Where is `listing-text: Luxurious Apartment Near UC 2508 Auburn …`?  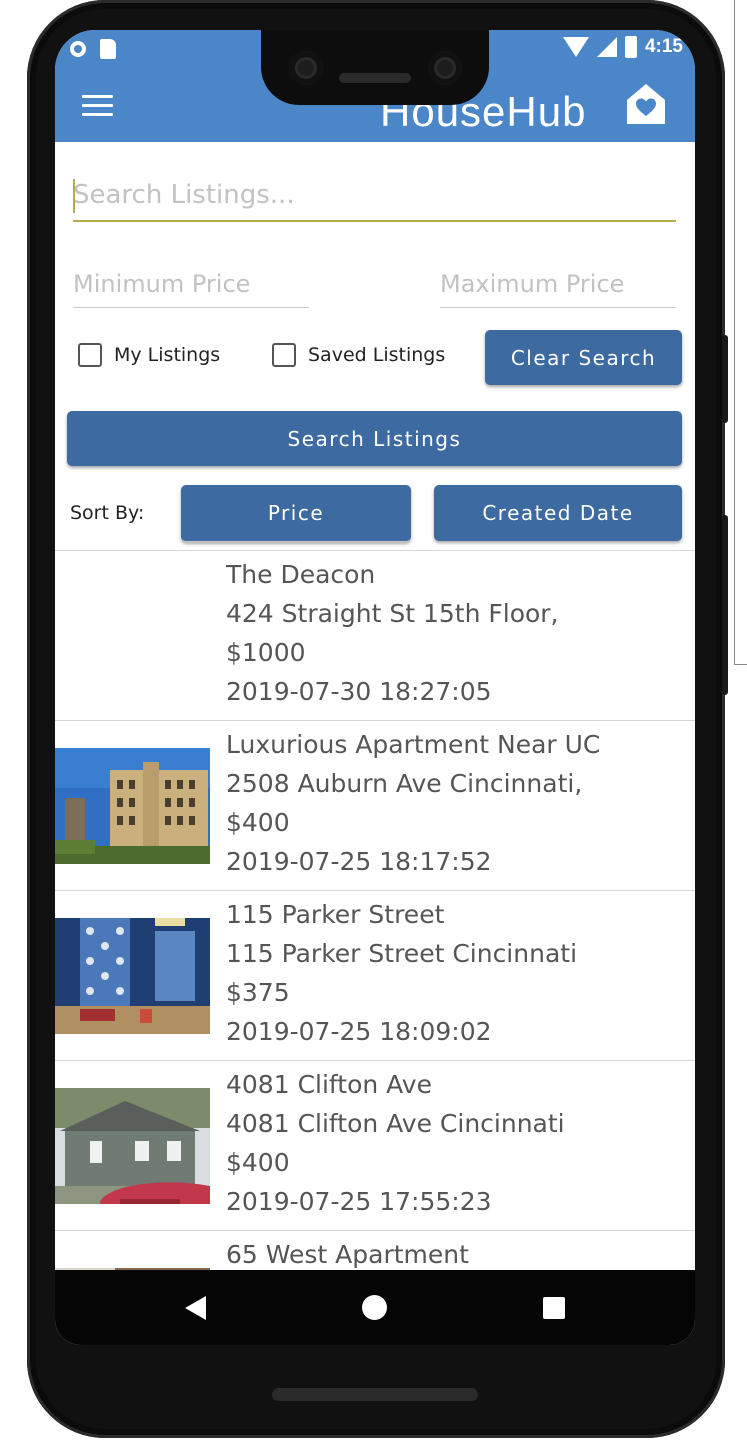
listing-text: Luxurious Apartment Near UC 2508 Auburn … is located at coordinates (413, 803).